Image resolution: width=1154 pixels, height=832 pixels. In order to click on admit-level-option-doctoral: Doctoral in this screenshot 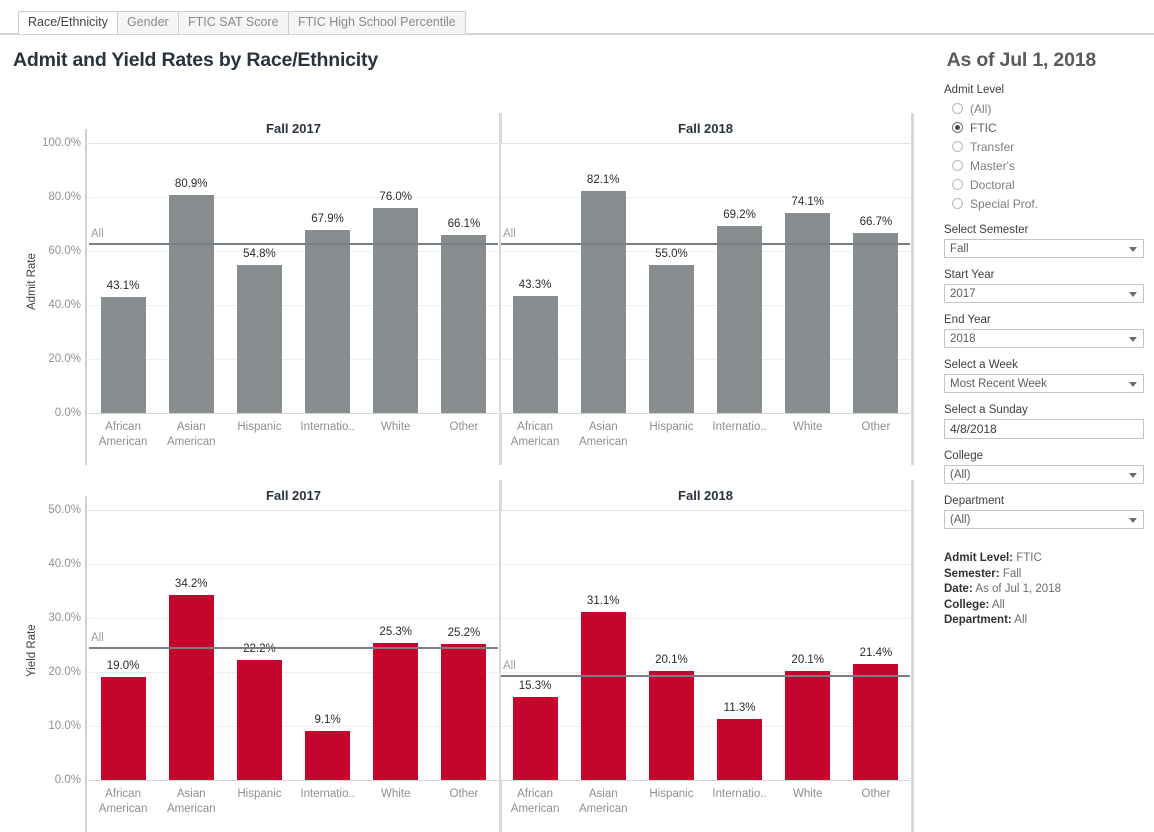, I will do `click(1044, 184)`.